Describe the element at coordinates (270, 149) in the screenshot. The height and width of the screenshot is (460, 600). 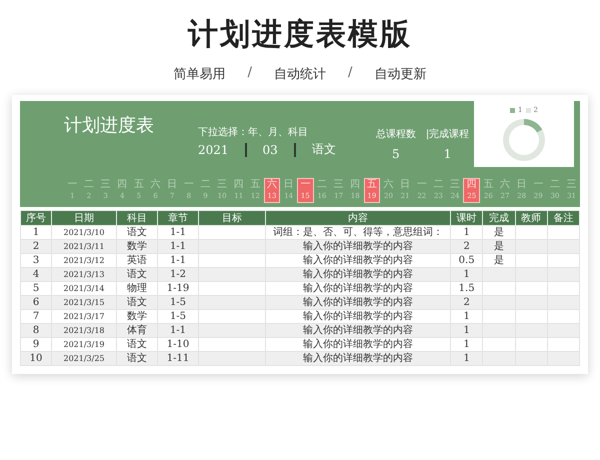
I see `month-dropdown: 03` at that location.